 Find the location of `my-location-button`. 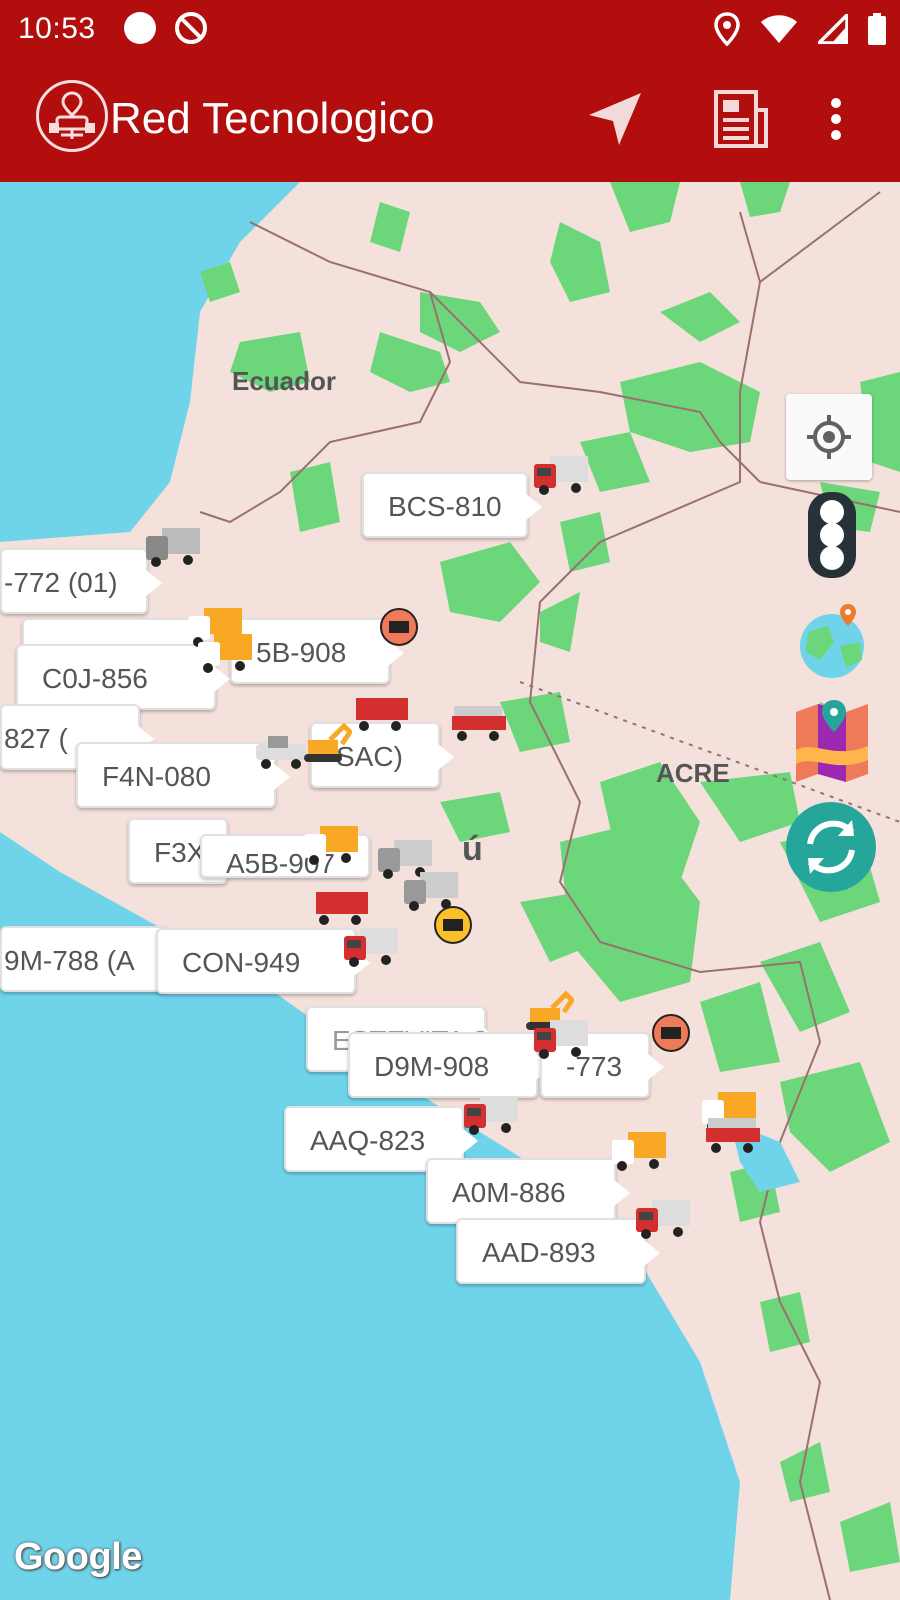

my-location-button is located at coordinates (829, 437).